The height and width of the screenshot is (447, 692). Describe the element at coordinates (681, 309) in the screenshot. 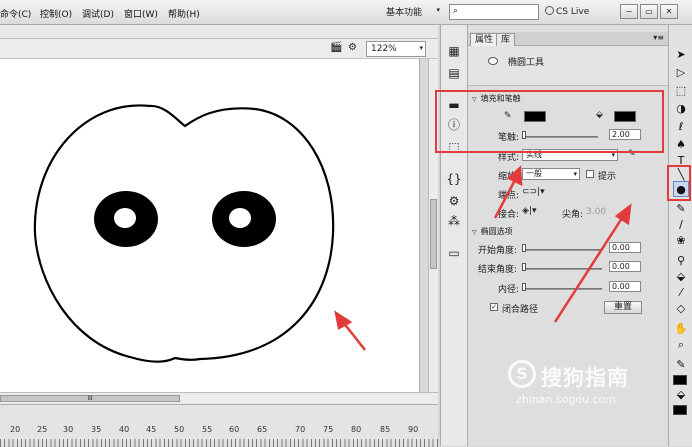

I see `eraser-tool-icon: ◇` at that location.